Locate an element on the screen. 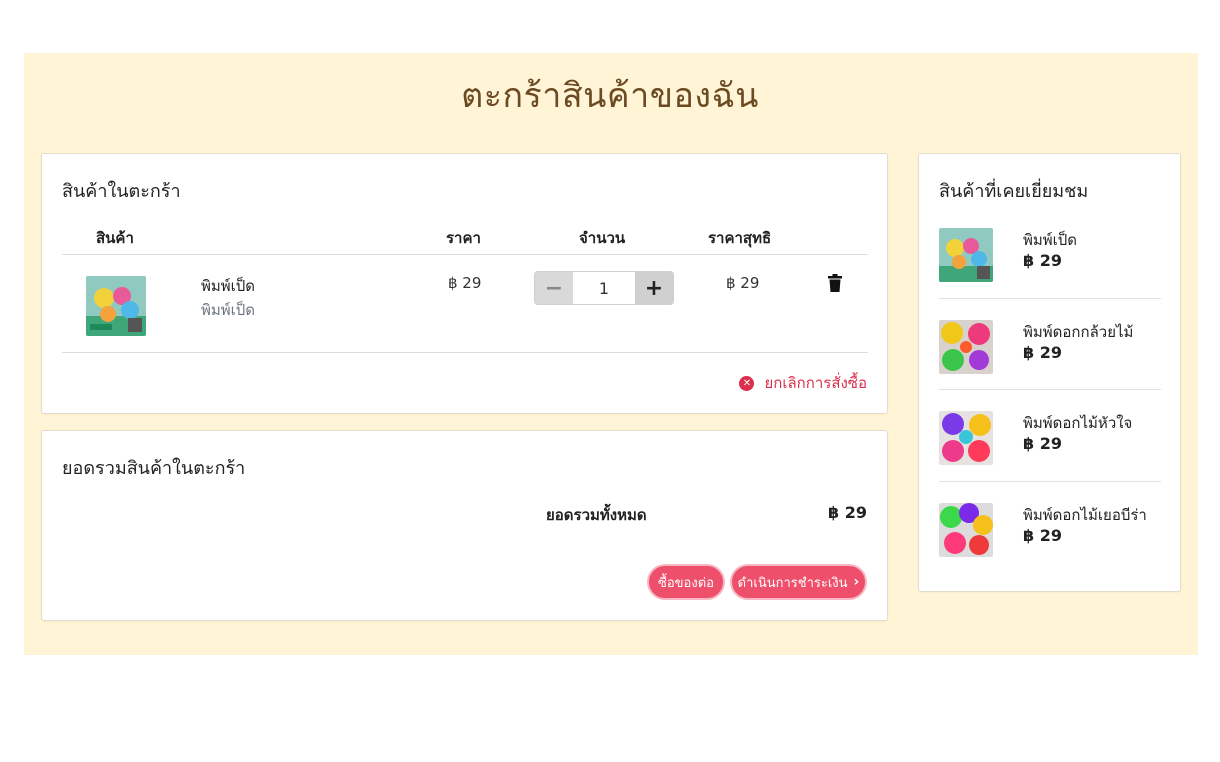  visited-item-name: พิมพ์ดอกไม้หัวใจ is located at coordinates (1077, 423).